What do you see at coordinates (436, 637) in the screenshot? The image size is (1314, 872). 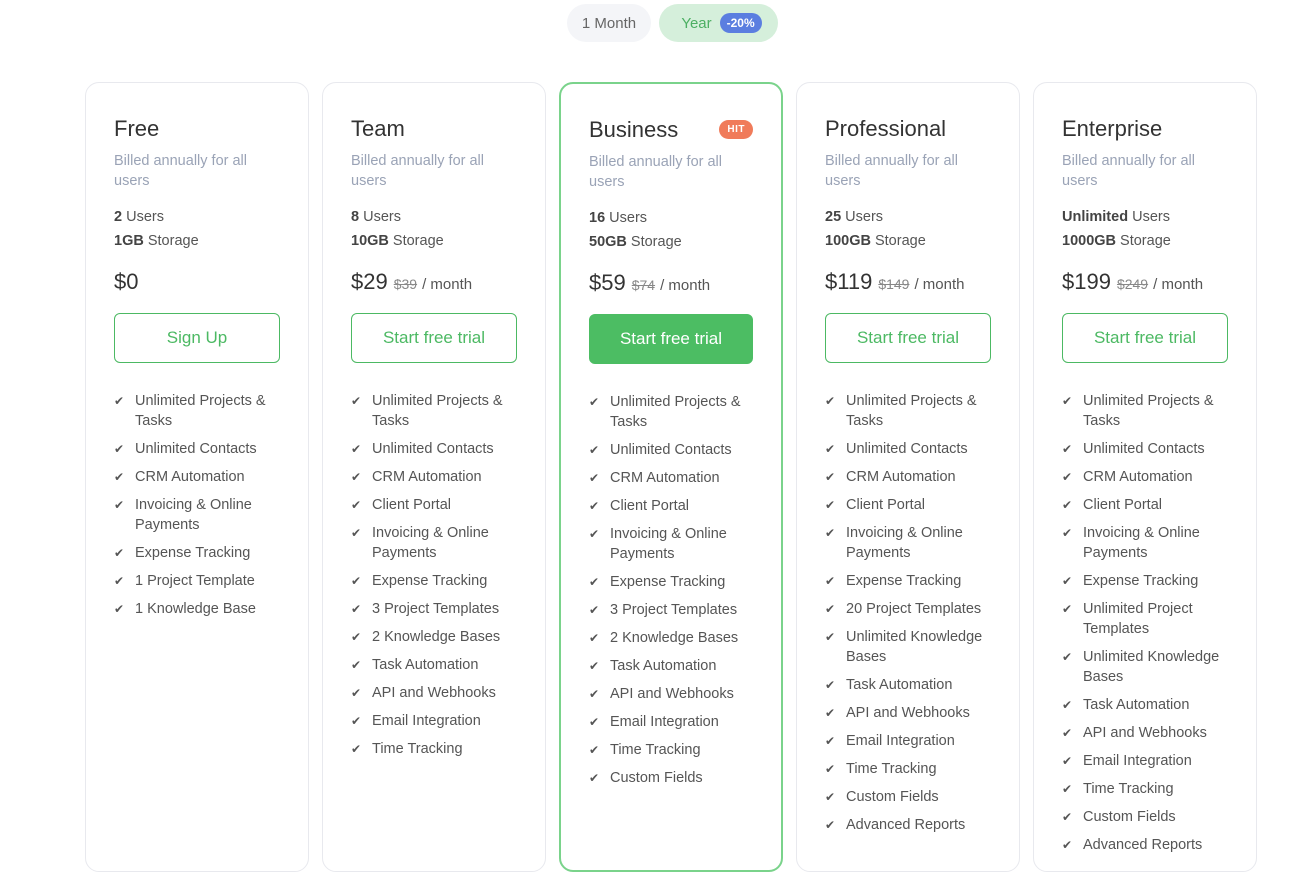 I see `feature-label: 2 Knowledge Bases` at bounding box center [436, 637].